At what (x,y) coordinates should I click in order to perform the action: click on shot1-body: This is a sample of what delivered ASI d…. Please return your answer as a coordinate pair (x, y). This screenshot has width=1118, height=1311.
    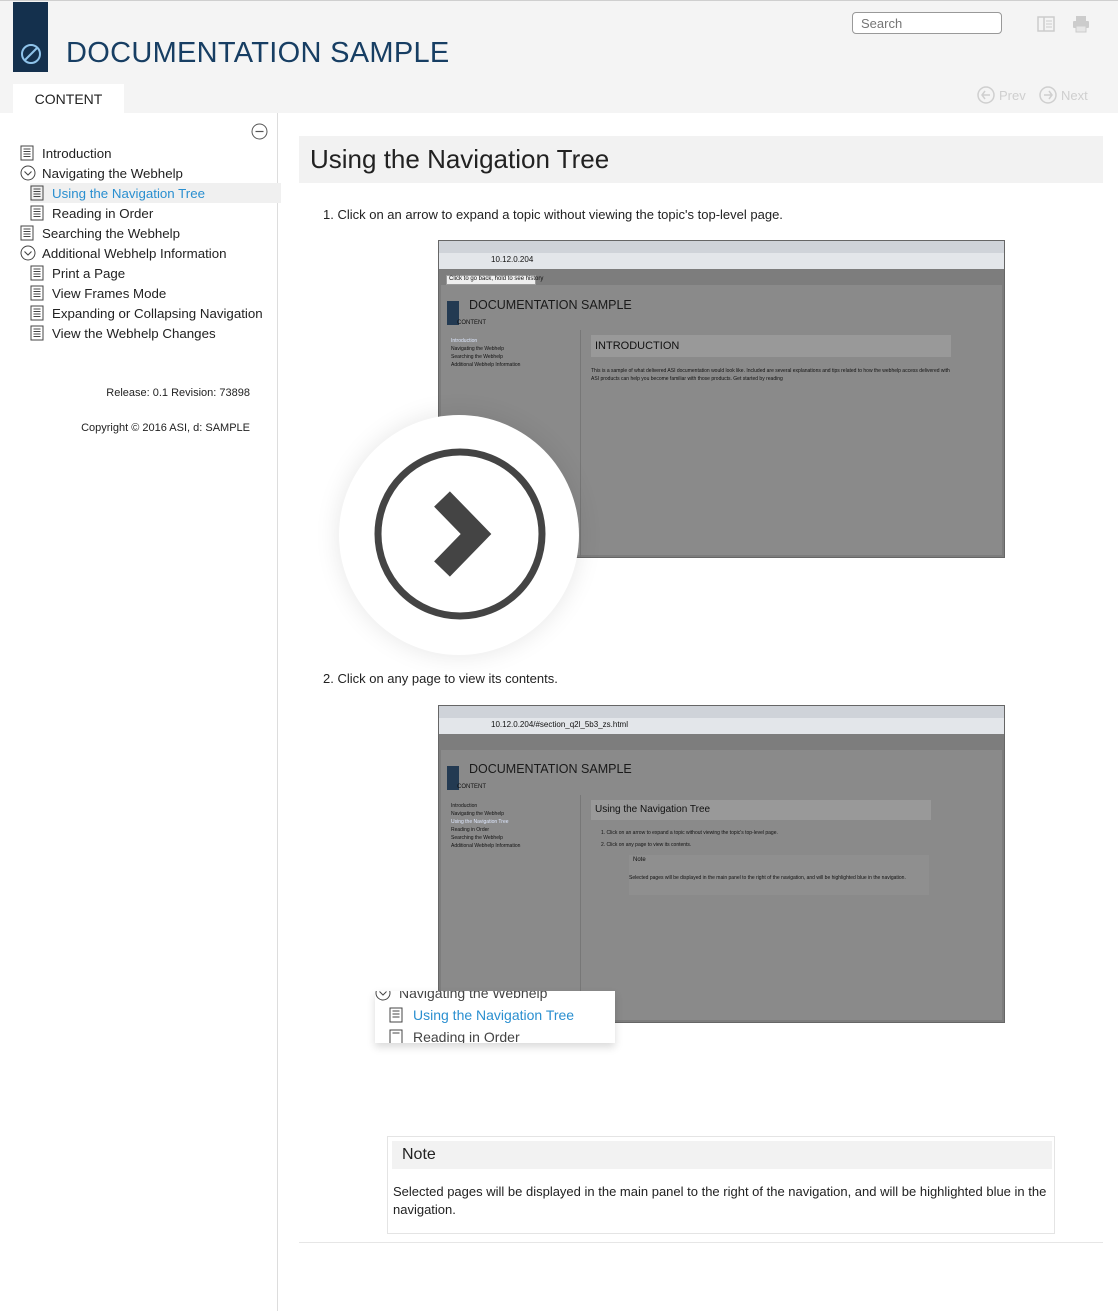
    Looking at the image, I should click on (770, 375).